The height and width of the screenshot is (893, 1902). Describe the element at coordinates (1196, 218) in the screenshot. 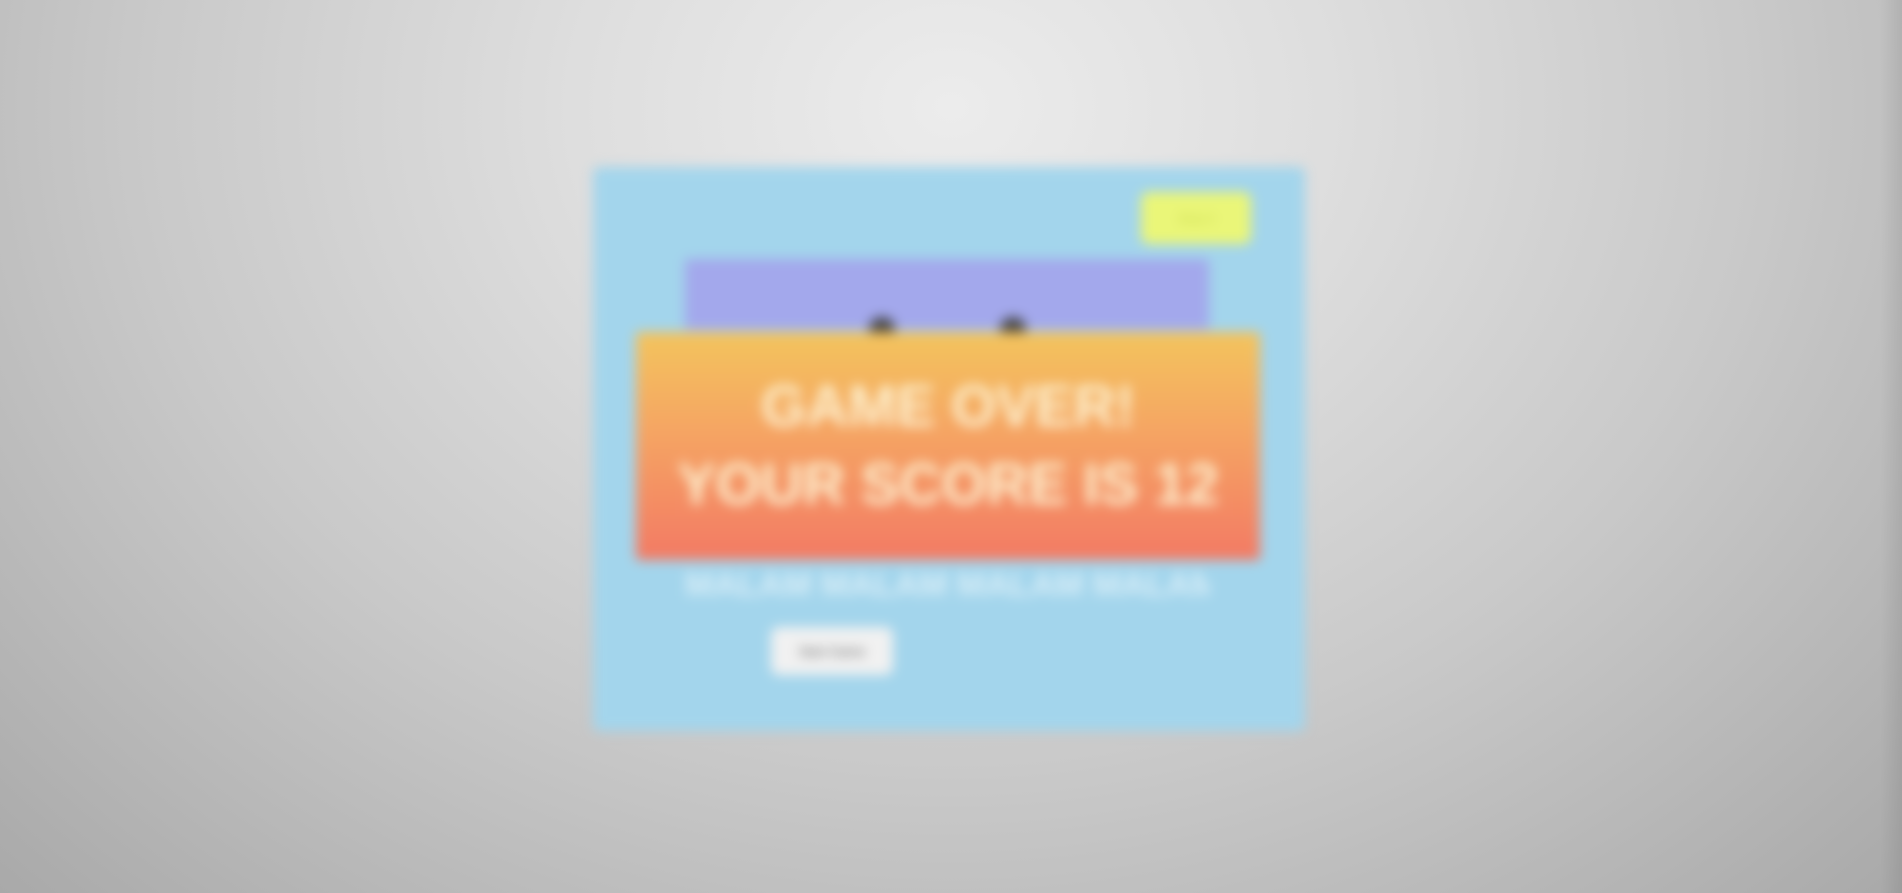

I see `top-button: Stop it` at that location.